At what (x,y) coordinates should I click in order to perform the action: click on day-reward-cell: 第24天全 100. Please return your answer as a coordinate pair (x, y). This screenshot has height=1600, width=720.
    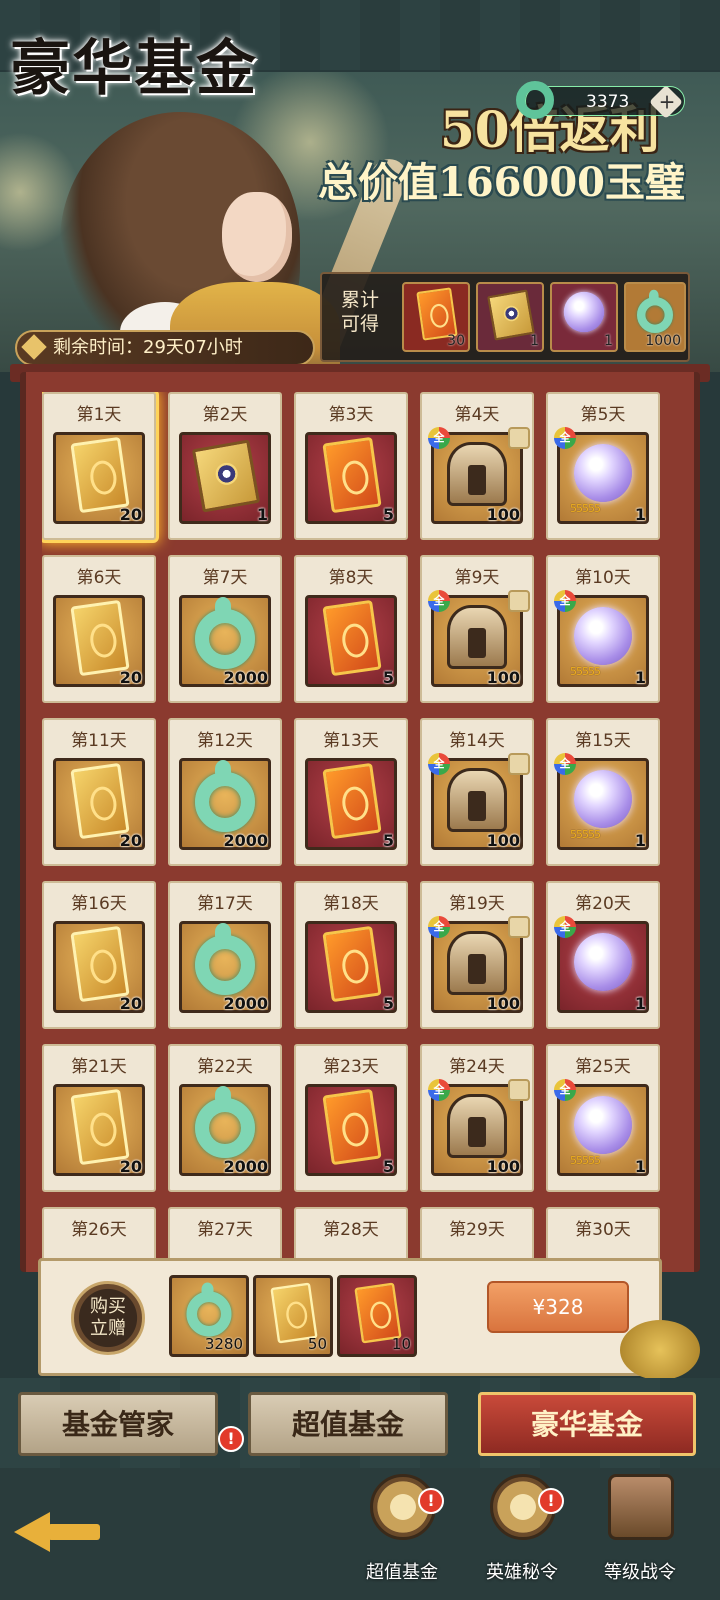
    Looking at the image, I should click on (477, 1118).